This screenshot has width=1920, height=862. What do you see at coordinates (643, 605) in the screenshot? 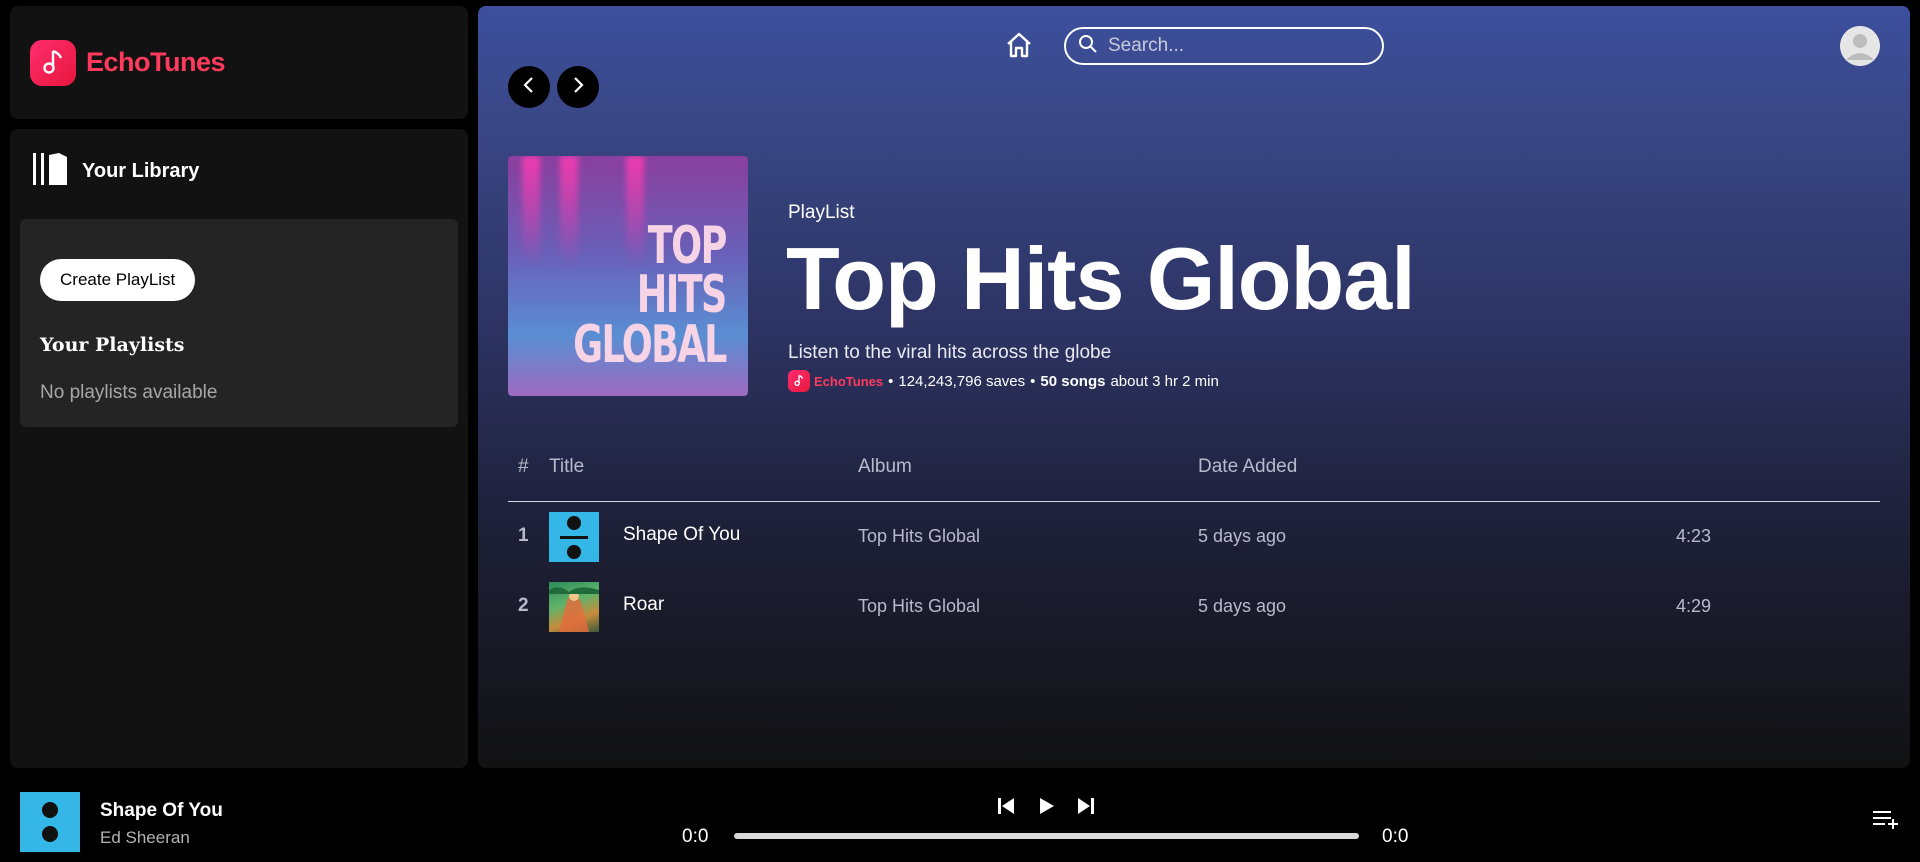
I see `track-title: Roar` at bounding box center [643, 605].